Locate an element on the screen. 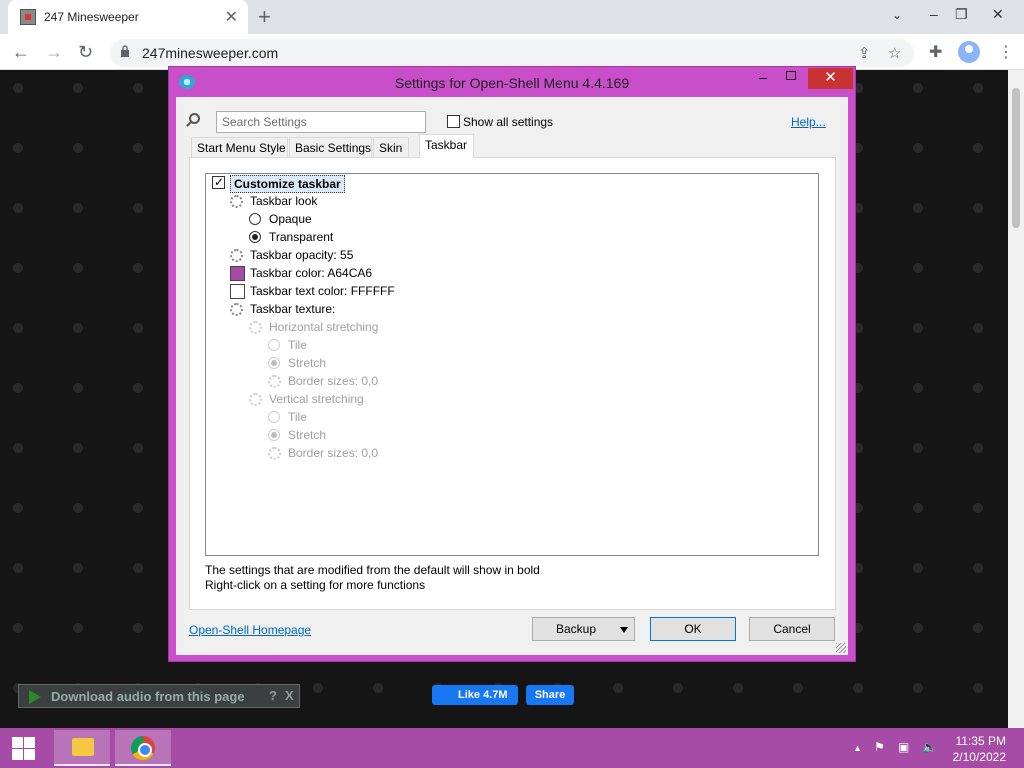 Image resolution: width=1024 pixels, height=768 pixels. tab-close-icon: ✕ is located at coordinates (231, 17).